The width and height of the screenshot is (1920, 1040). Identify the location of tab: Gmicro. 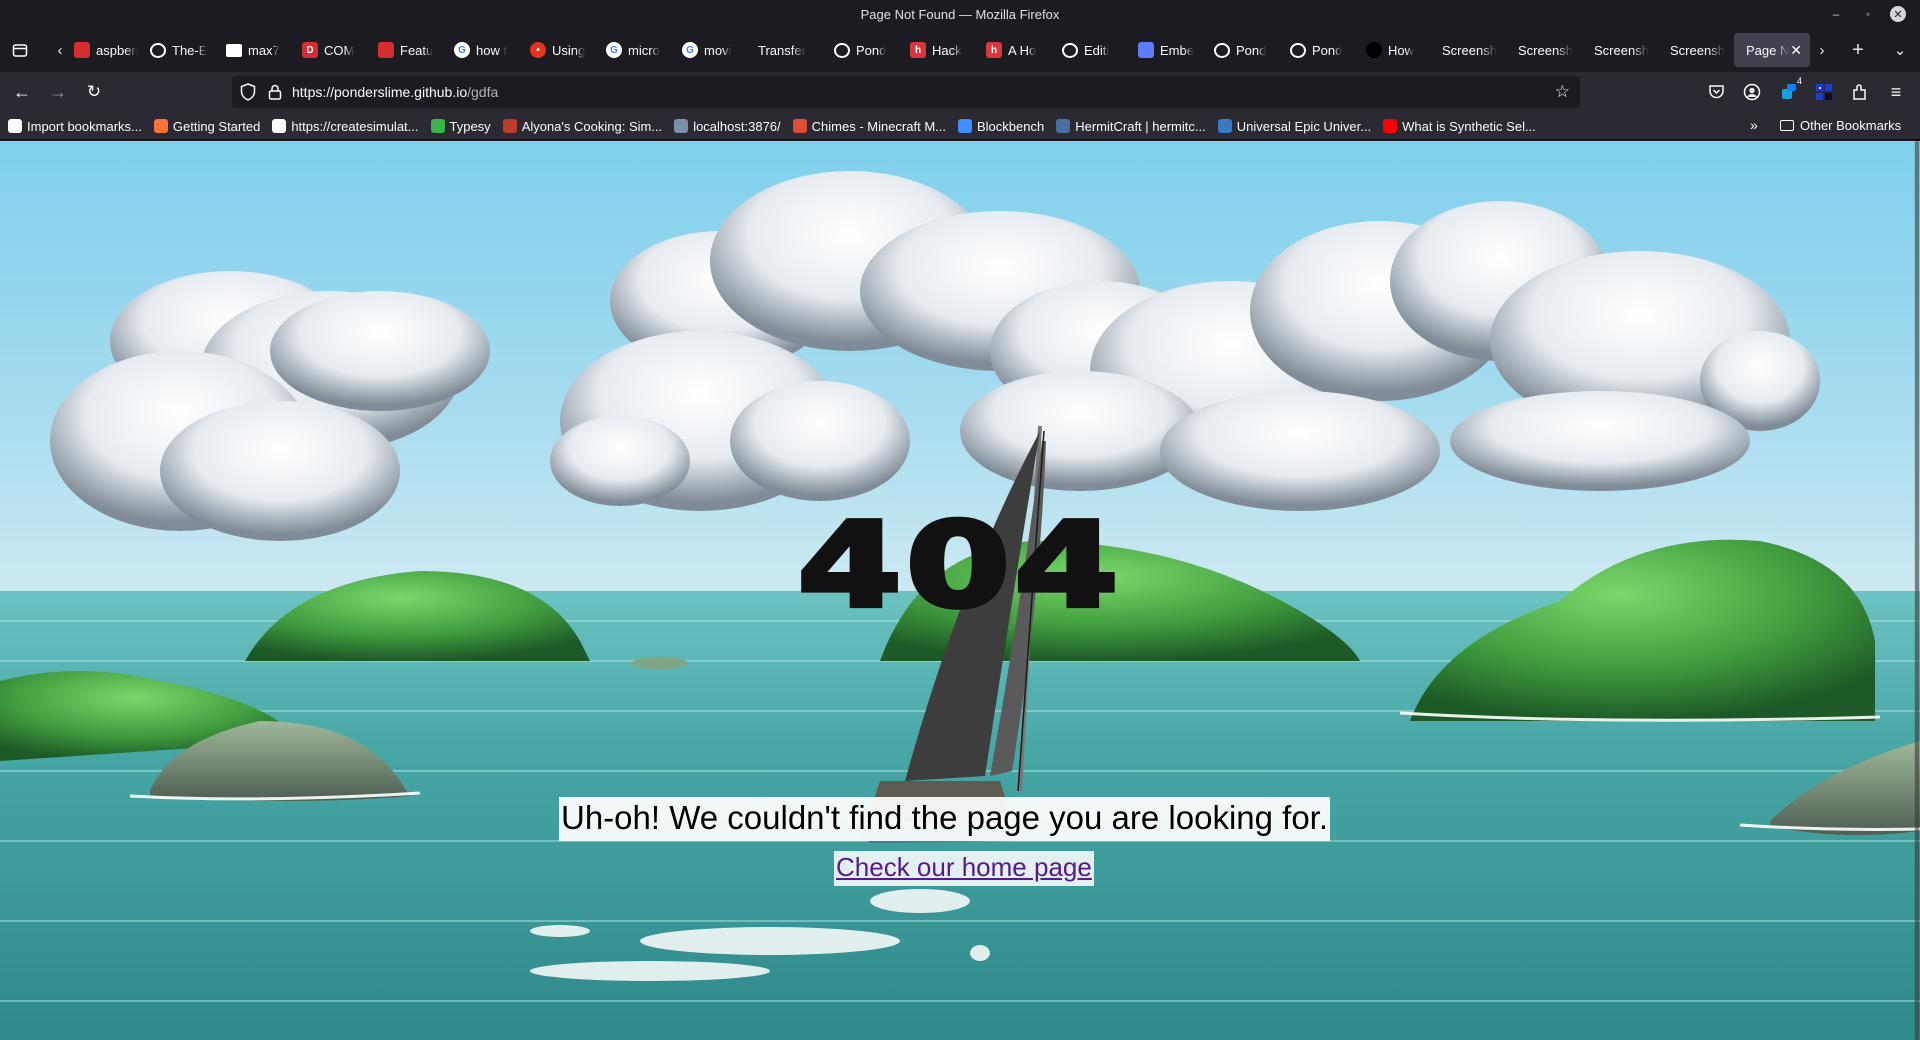
(632, 50).